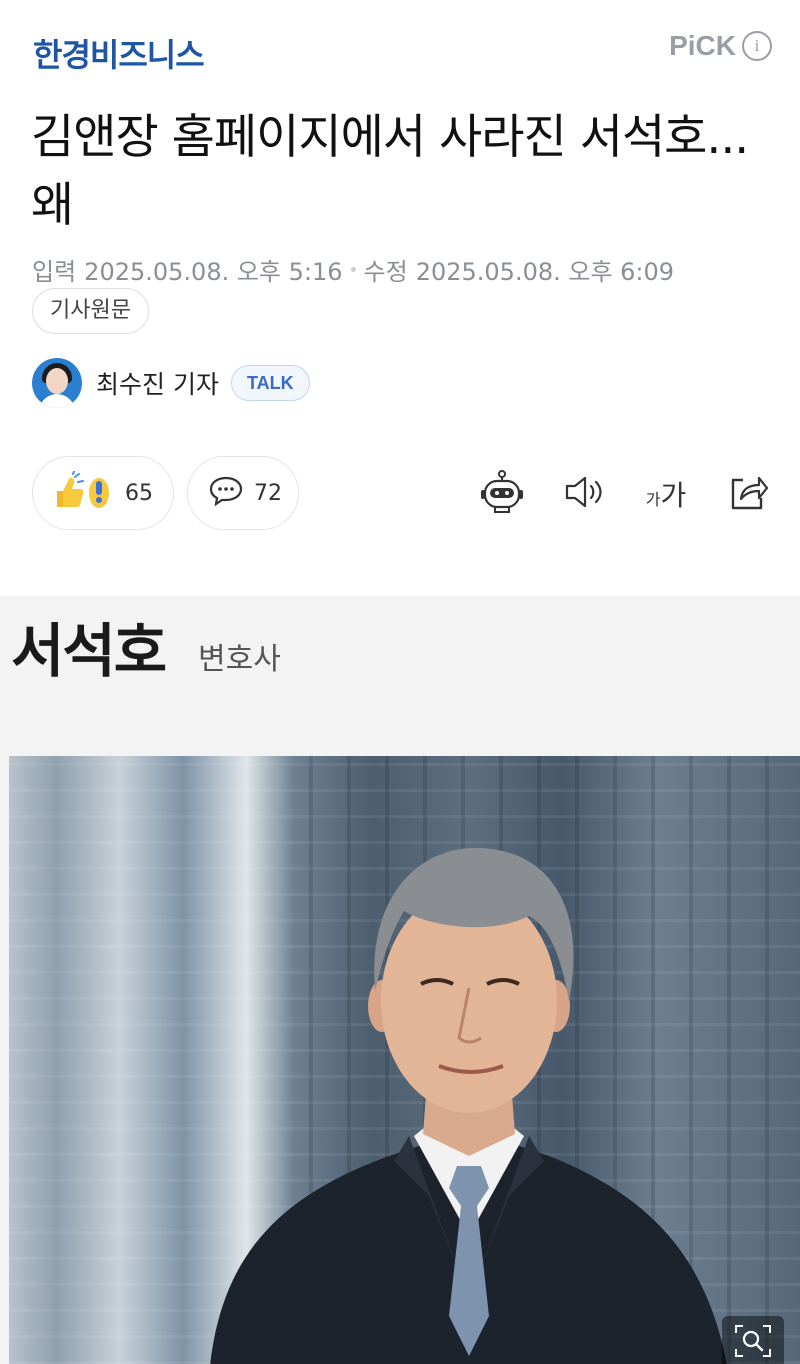 Image resolution: width=800 pixels, height=1364 pixels. What do you see at coordinates (239, 659) in the screenshot?
I see `profile-title: 변호사` at bounding box center [239, 659].